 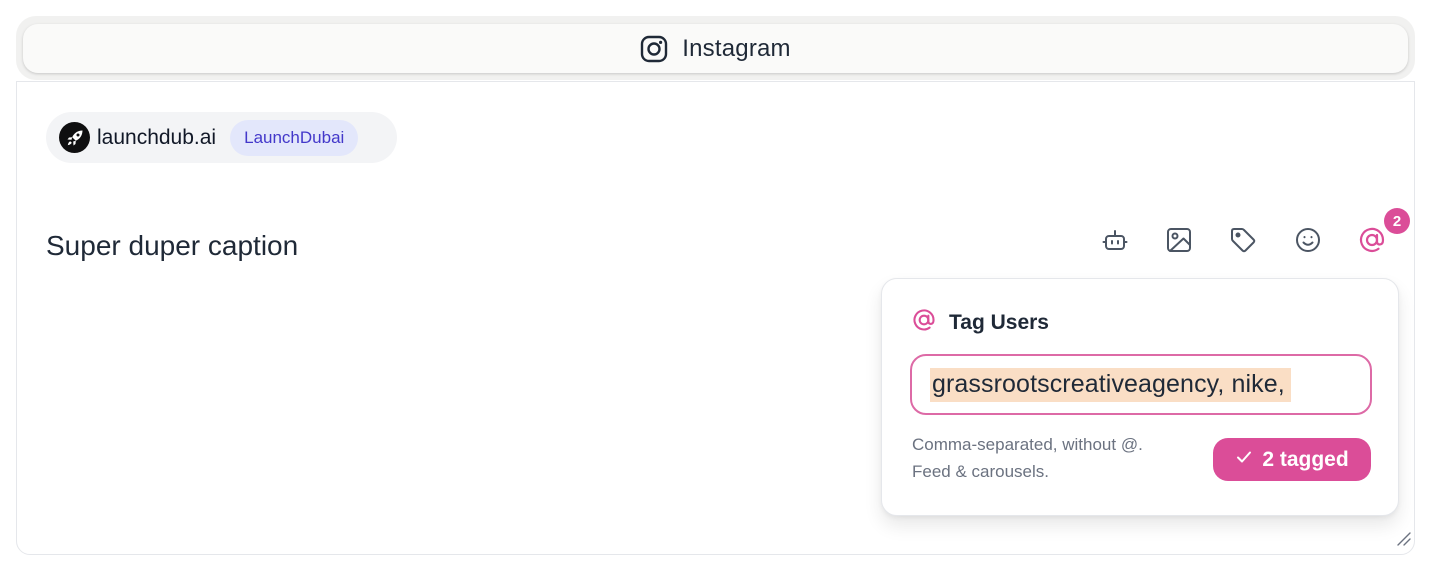 I want to click on tag-users-button: 2, so click(x=1381, y=235).